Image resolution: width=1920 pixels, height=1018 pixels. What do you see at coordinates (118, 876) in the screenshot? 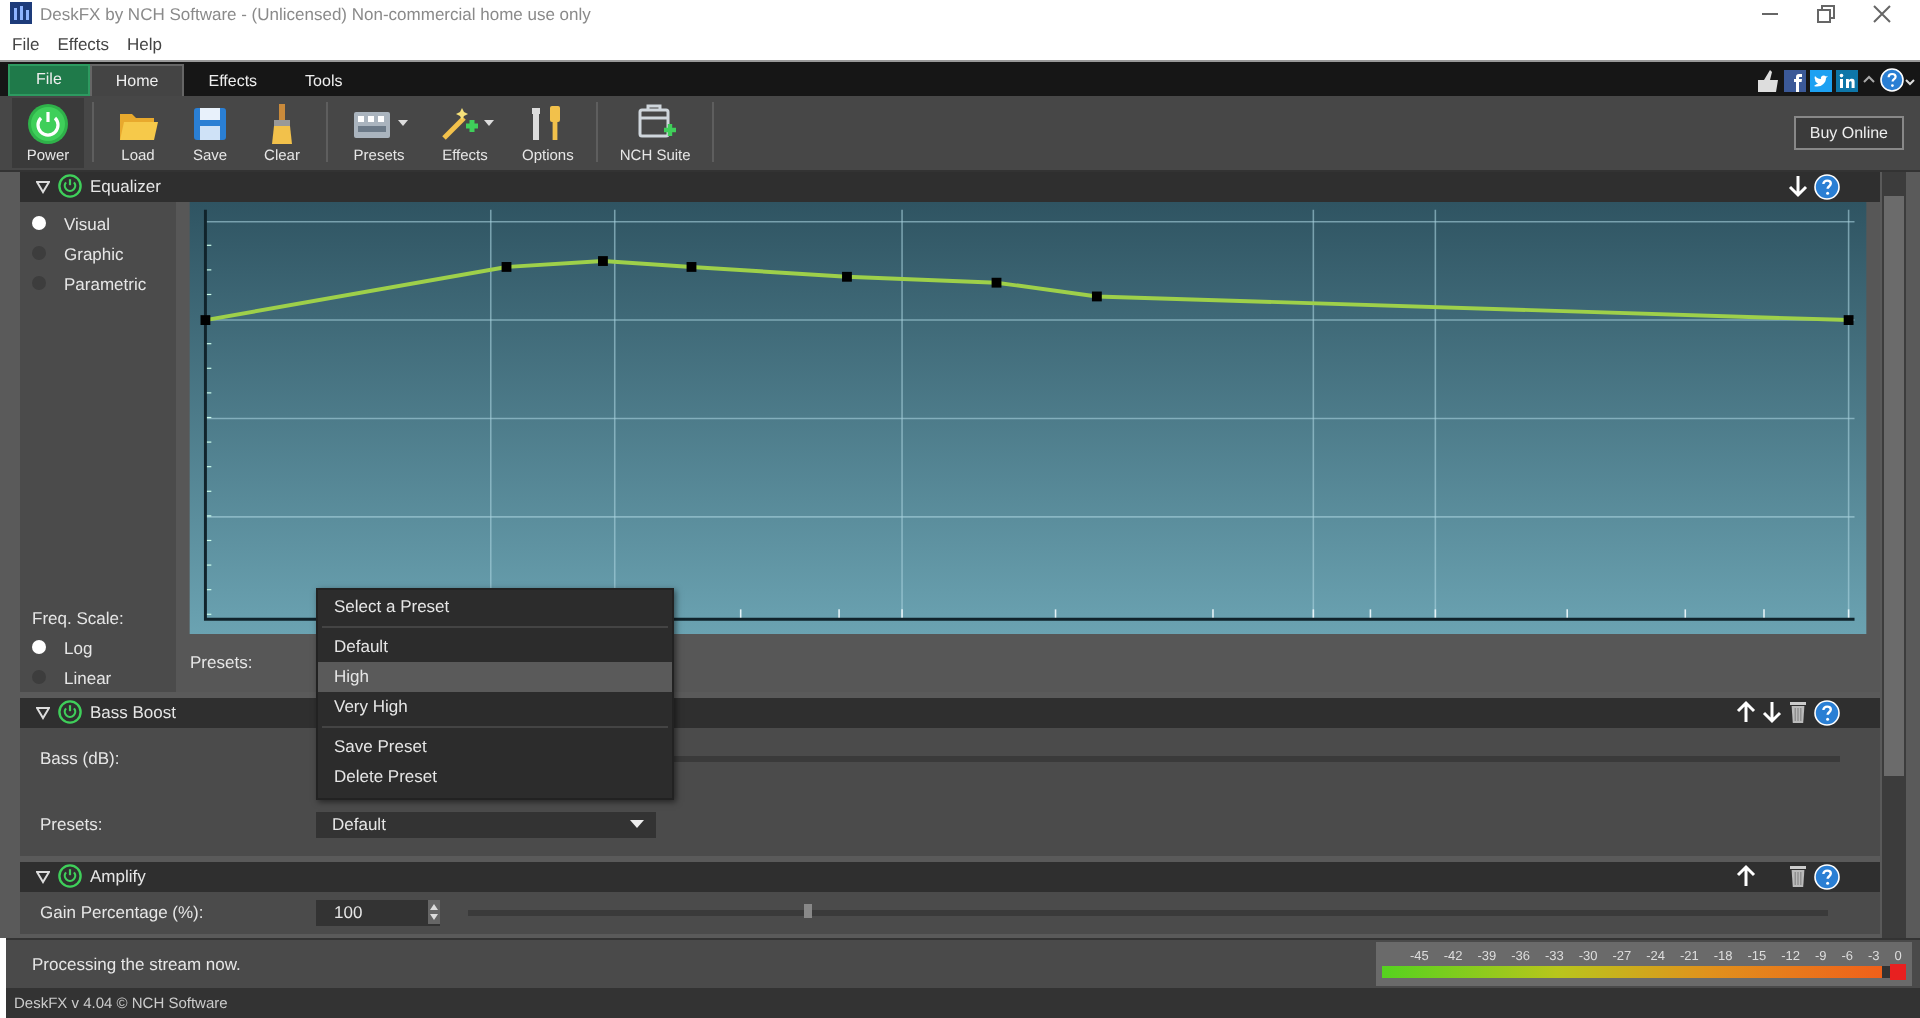
I see `panel-title: Amplify` at bounding box center [118, 876].